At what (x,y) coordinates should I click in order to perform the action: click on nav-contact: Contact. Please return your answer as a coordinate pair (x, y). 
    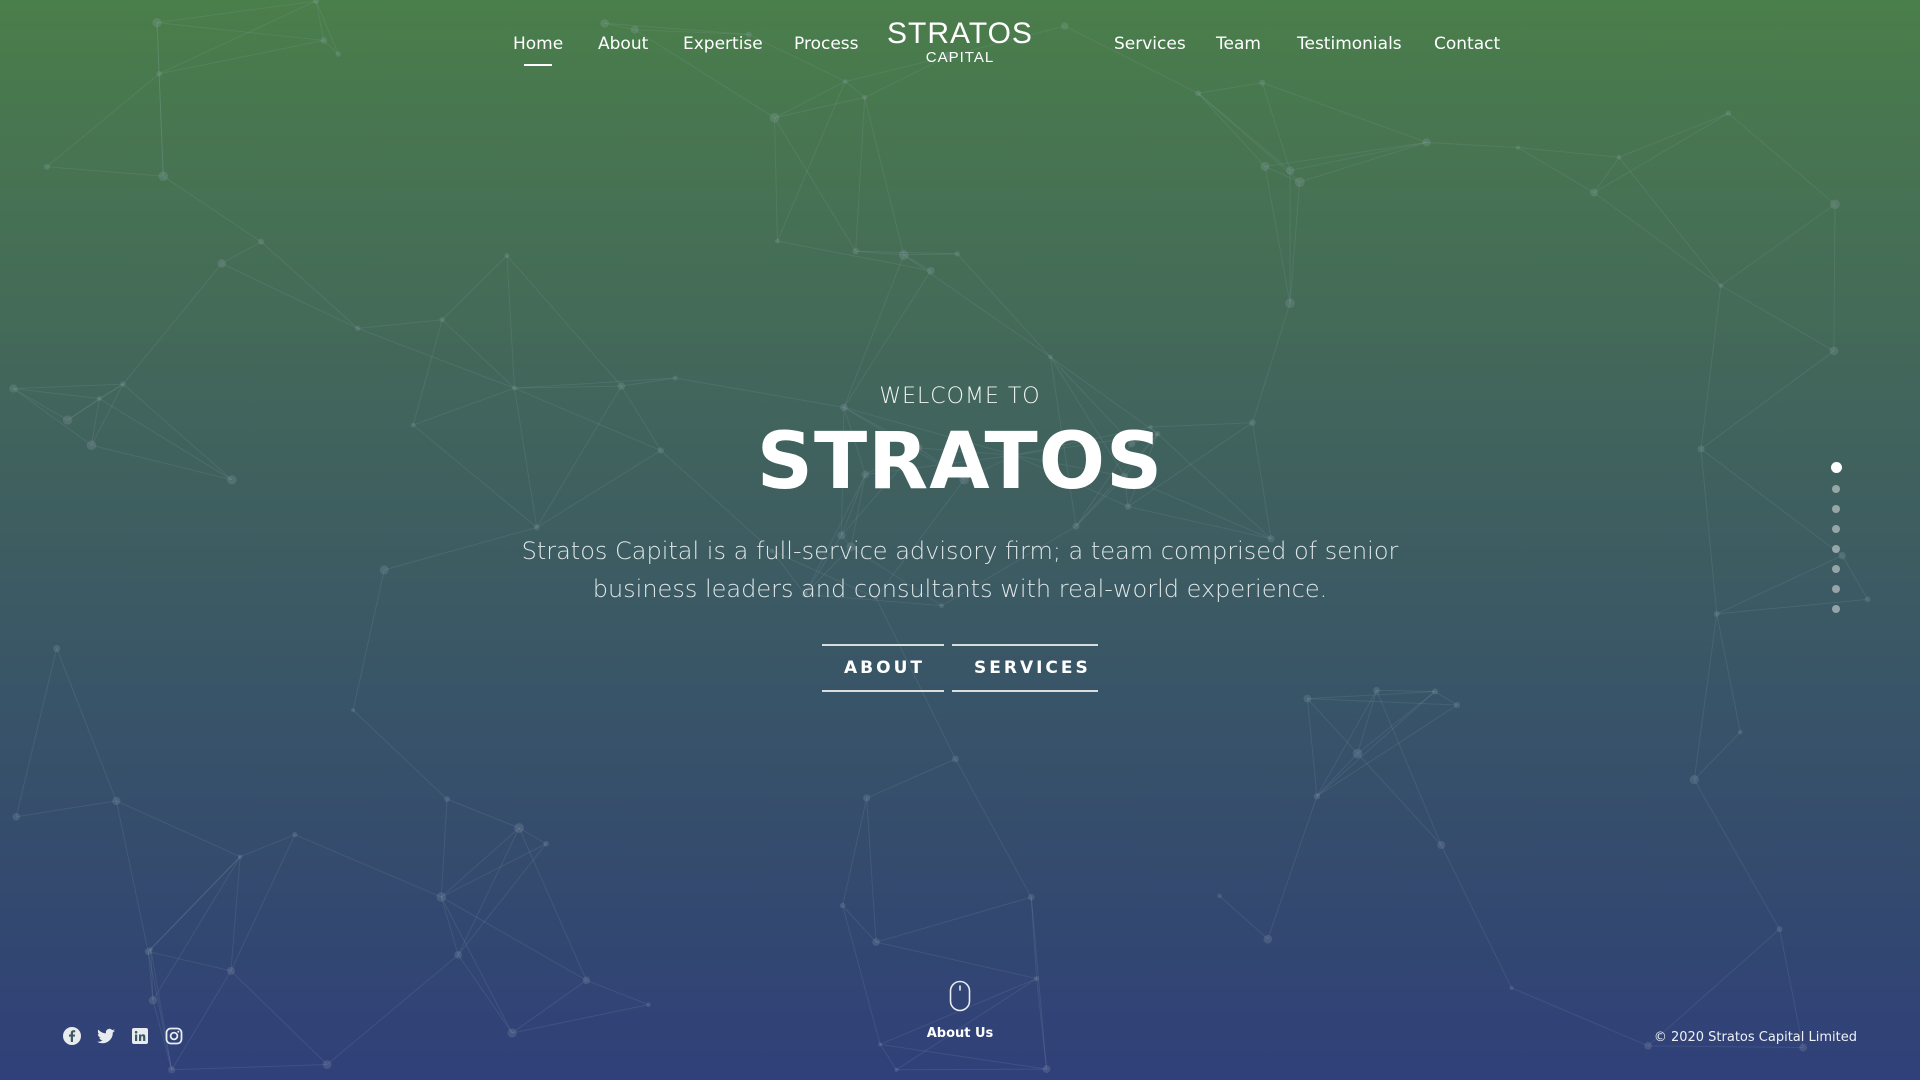
    Looking at the image, I should click on (1467, 44).